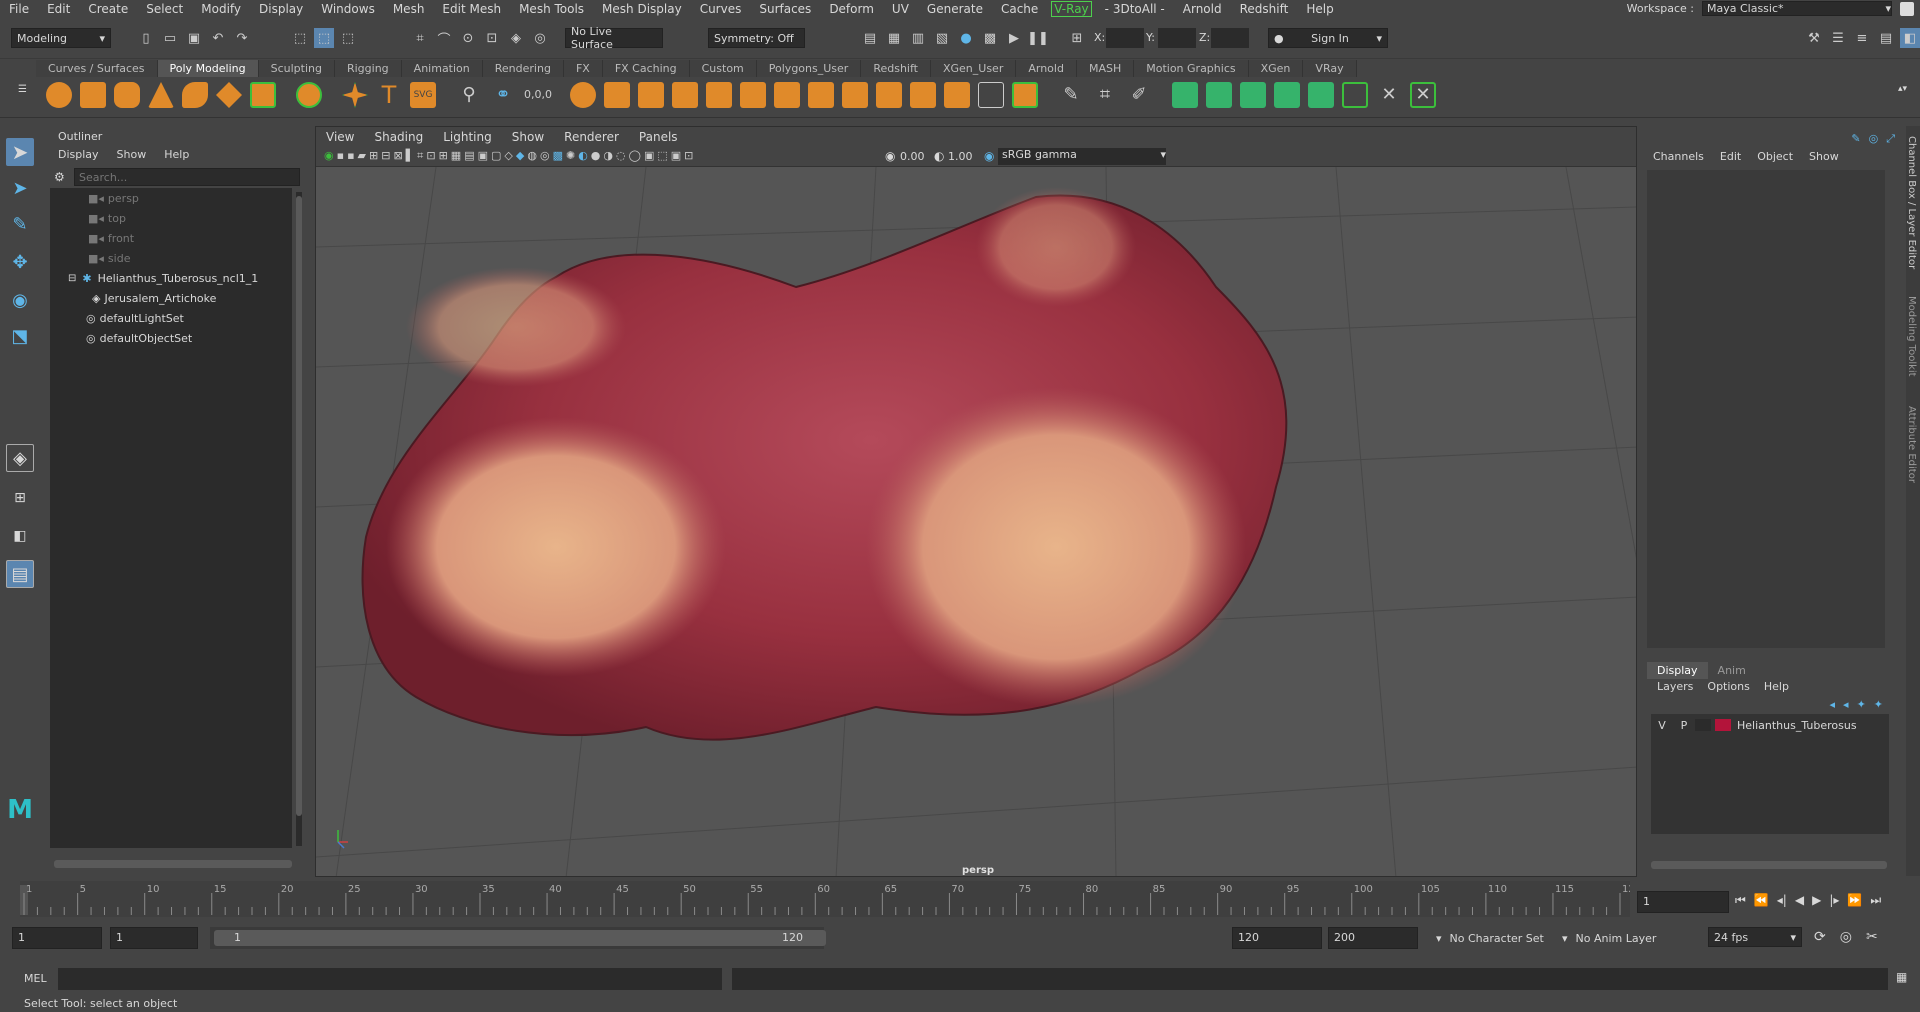 The height and width of the screenshot is (1012, 1920). What do you see at coordinates (154, 938) in the screenshot?
I see `playback-start-field: 1` at bounding box center [154, 938].